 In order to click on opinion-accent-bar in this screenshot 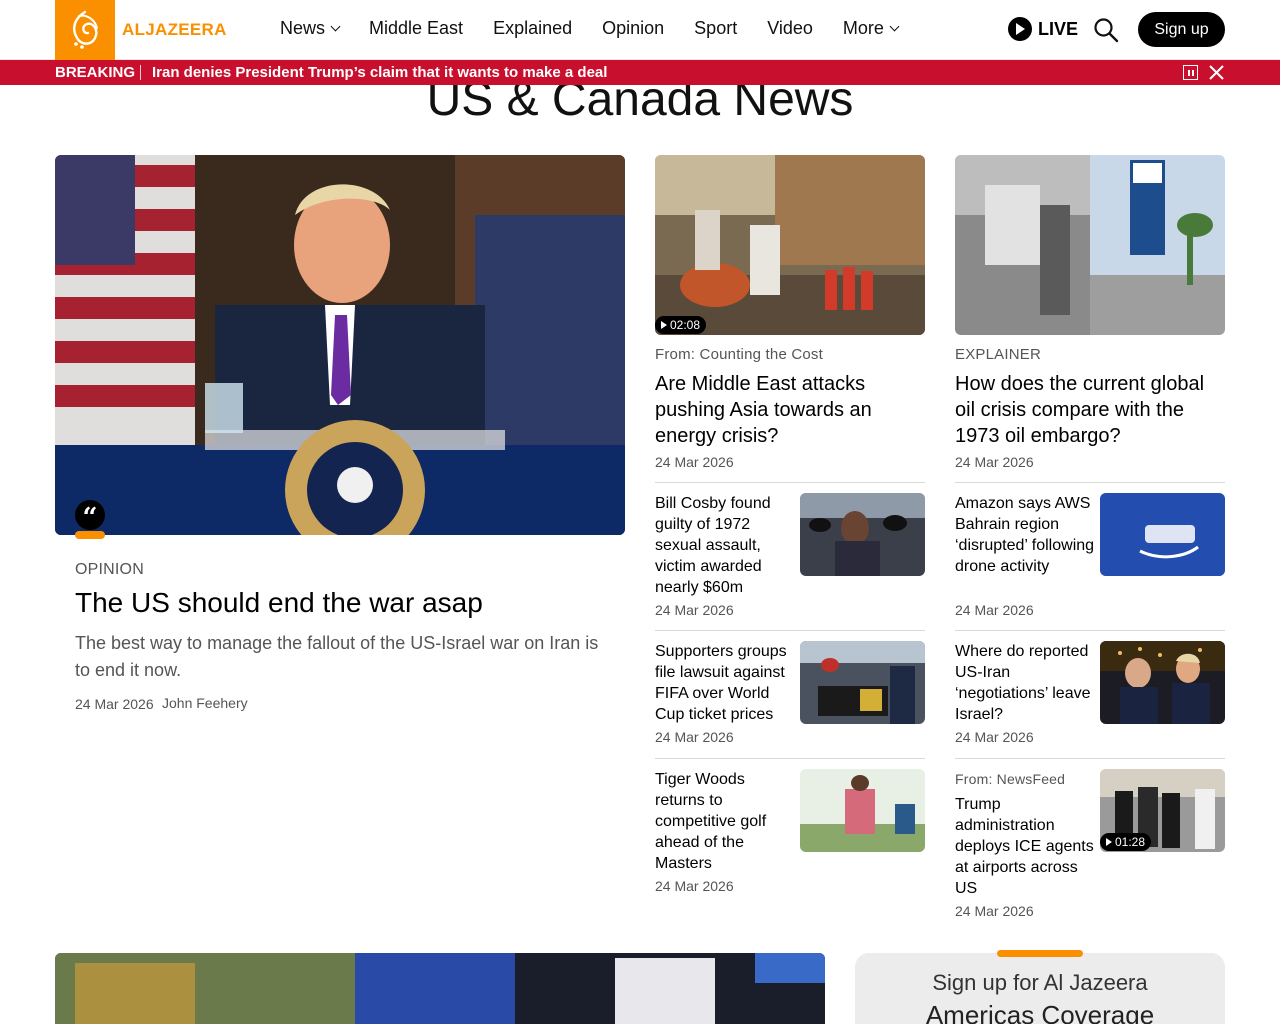, I will do `click(90, 535)`.